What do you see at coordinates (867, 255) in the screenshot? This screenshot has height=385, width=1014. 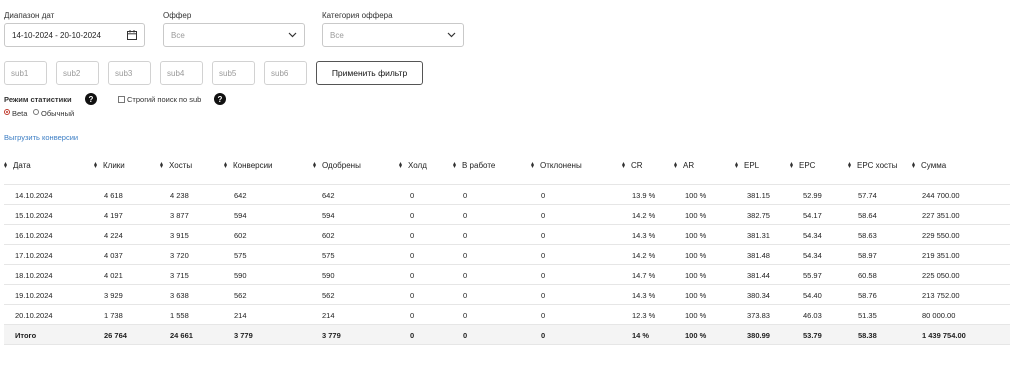 I see `table-cell: 58.97` at bounding box center [867, 255].